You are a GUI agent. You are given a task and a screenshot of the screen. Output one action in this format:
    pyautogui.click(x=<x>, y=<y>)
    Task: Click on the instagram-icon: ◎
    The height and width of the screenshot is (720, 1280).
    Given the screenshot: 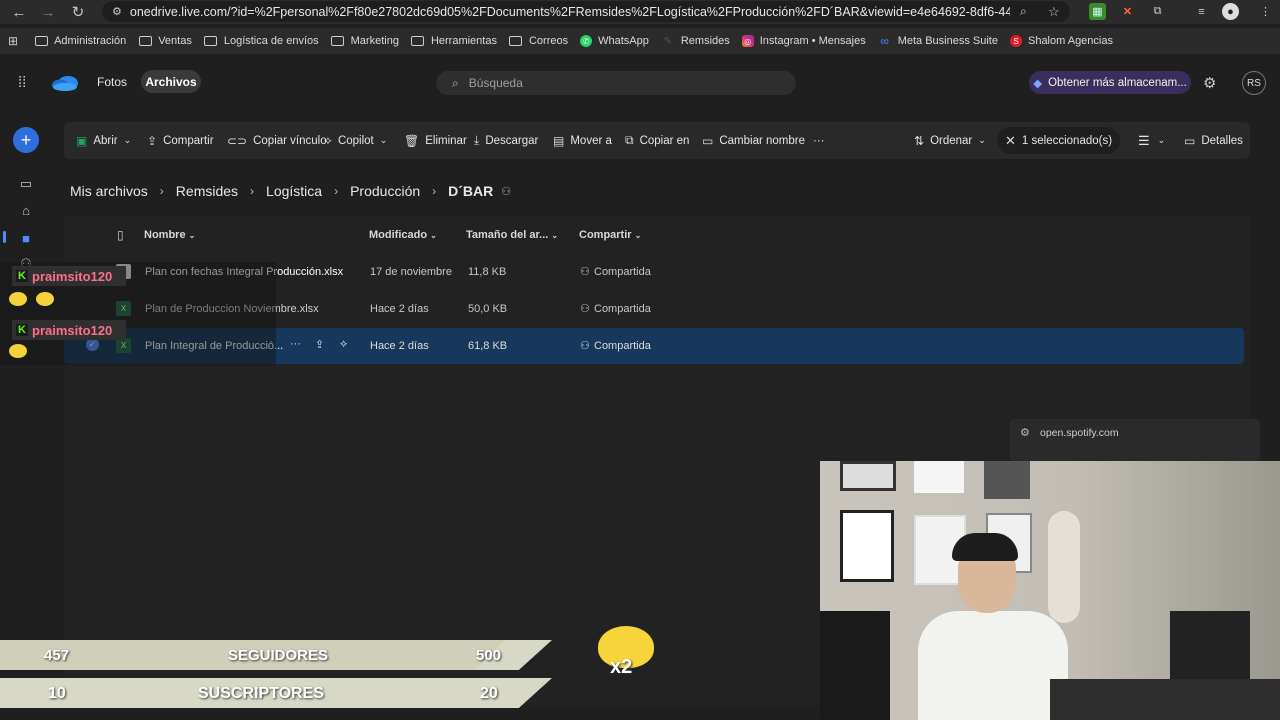 What is the action you would take?
    pyautogui.click(x=747, y=41)
    